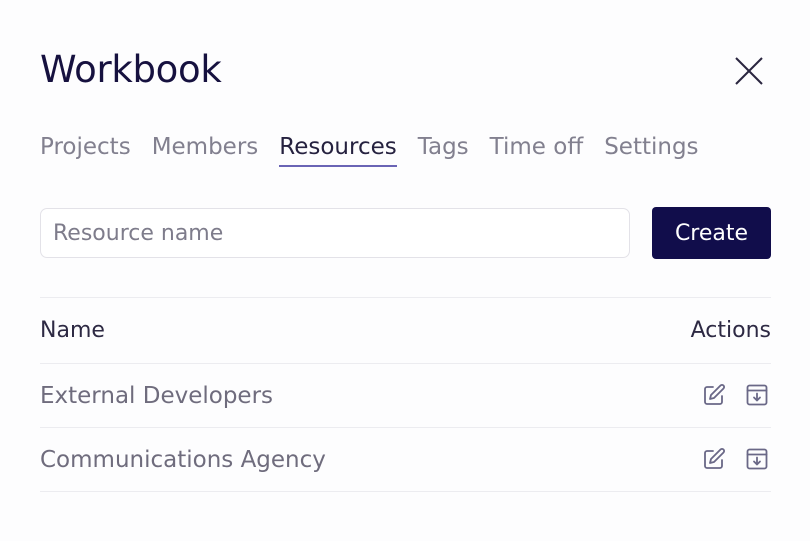  What do you see at coordinates (85, 147) in the screenshot?
I see `tab-projects: Projects` at bounding box center [85, 147].